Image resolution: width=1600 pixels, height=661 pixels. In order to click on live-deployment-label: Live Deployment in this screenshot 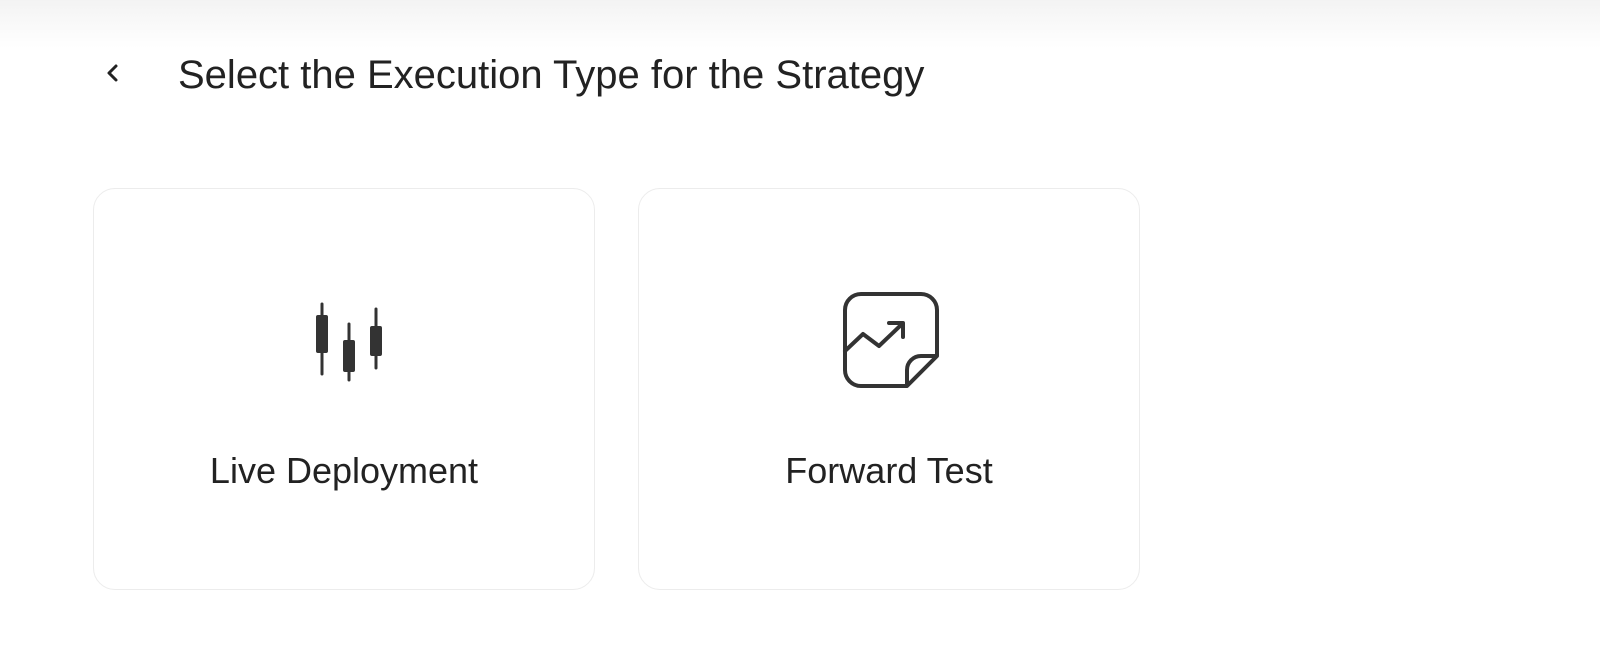, I will do `click(344, 470)`.